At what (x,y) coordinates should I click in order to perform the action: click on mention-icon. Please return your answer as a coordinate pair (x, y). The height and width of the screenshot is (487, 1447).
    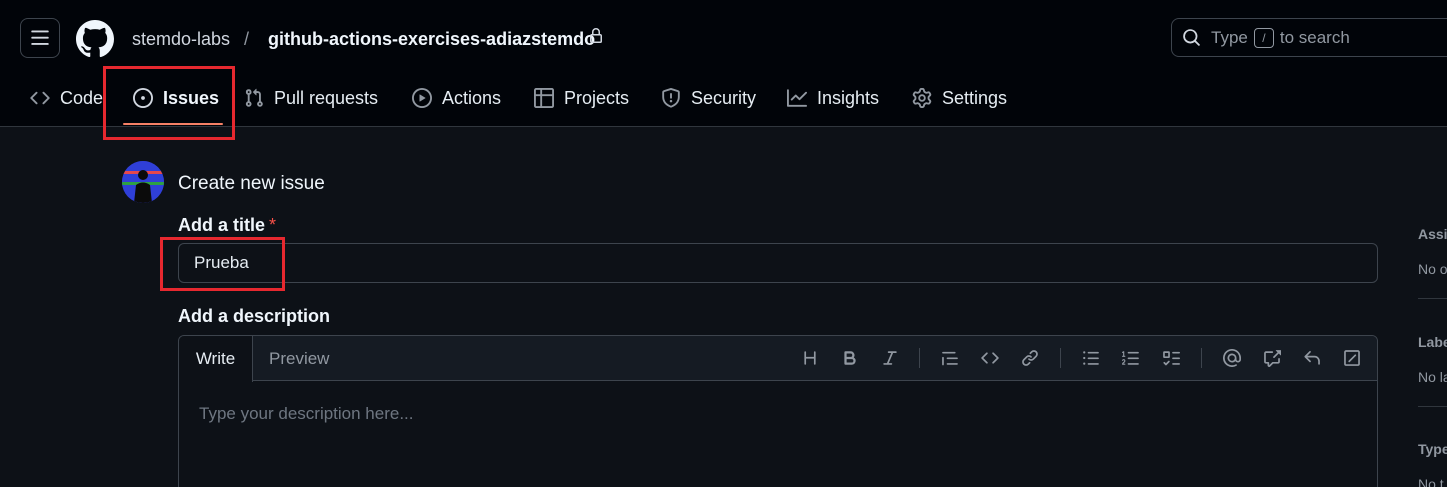
    Looking at the image, I should click on (1232, 358).